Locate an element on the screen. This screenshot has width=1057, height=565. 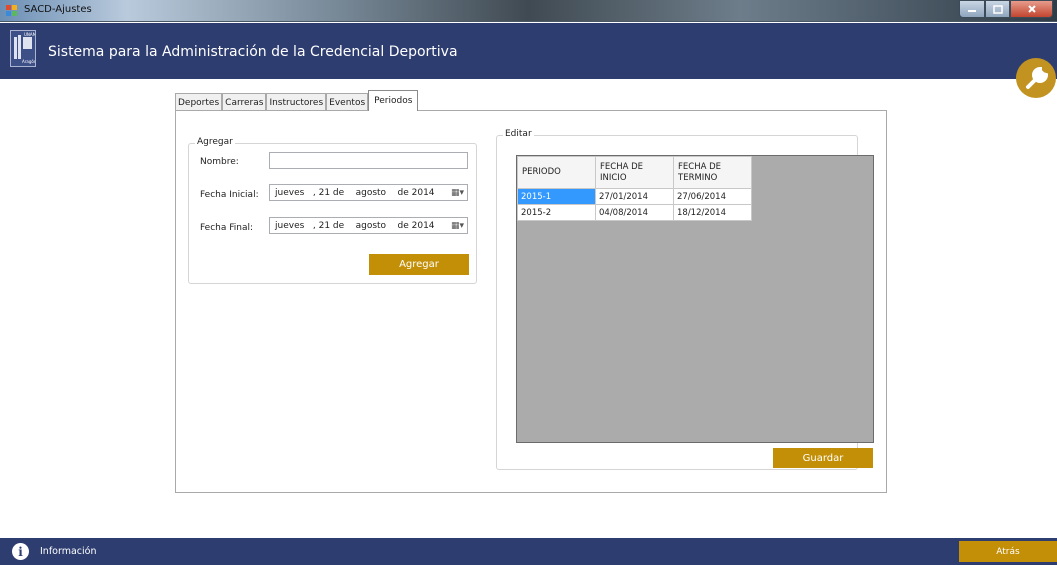
svg-text: Aragón is located at coordinates (28, 61).